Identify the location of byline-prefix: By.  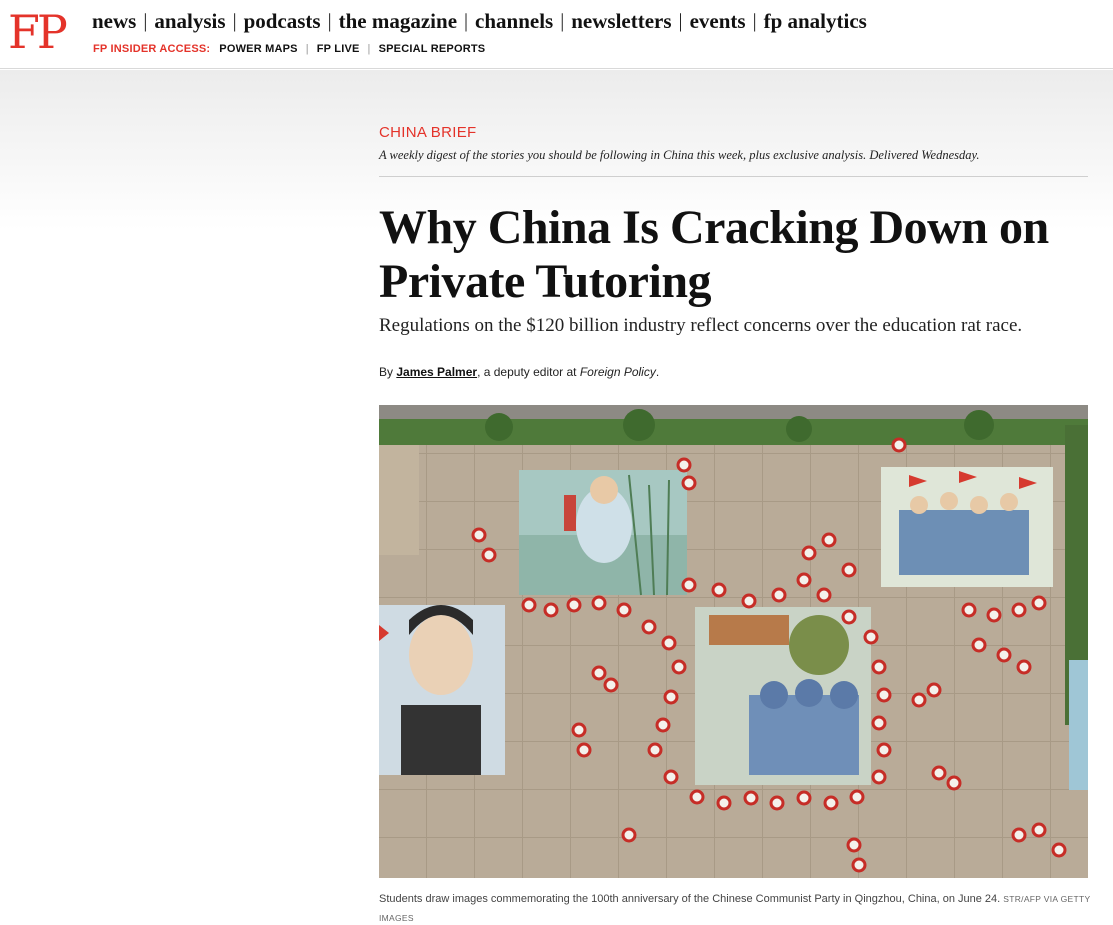
(388, 372).